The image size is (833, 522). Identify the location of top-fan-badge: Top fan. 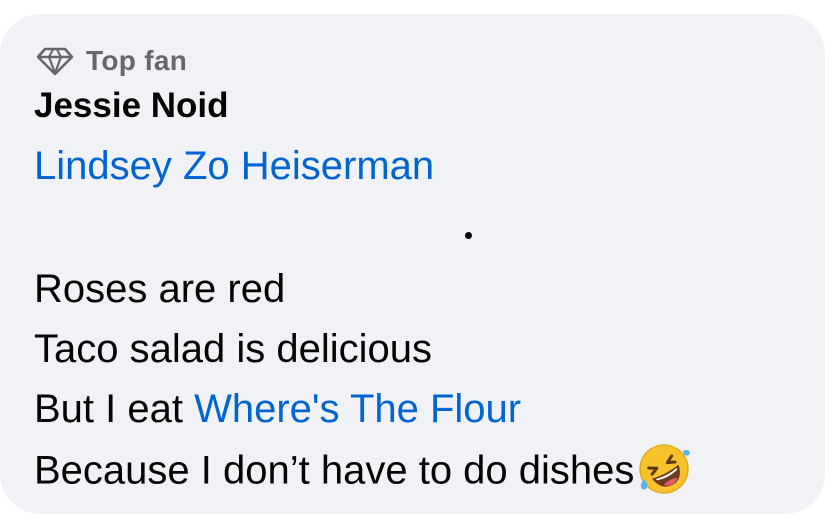
(111, 61).